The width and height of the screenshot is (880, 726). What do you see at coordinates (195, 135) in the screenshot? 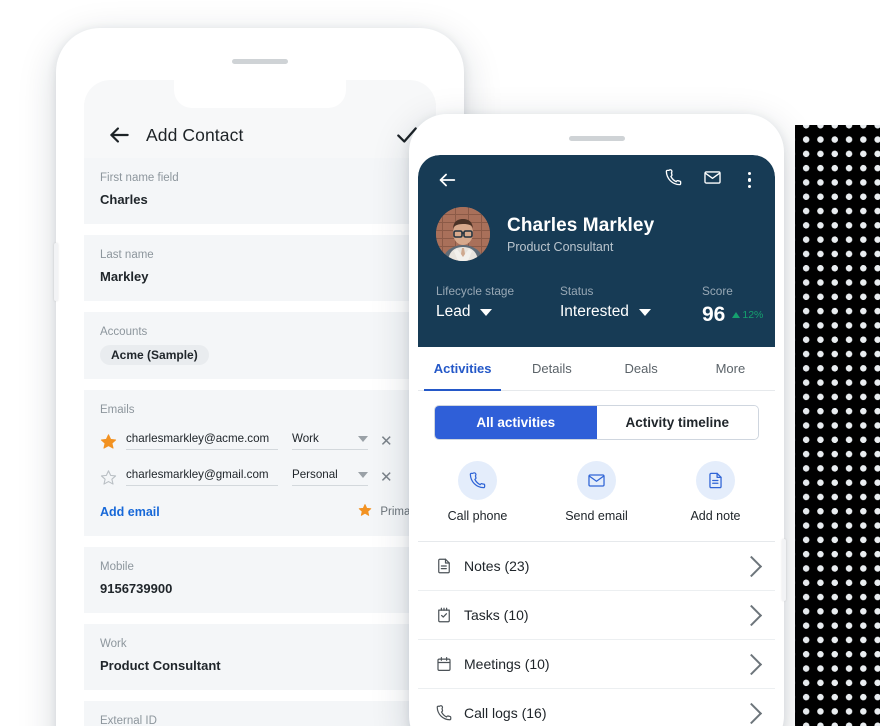
I see `page-title: Add Contact` at bounding box center [195, 135].